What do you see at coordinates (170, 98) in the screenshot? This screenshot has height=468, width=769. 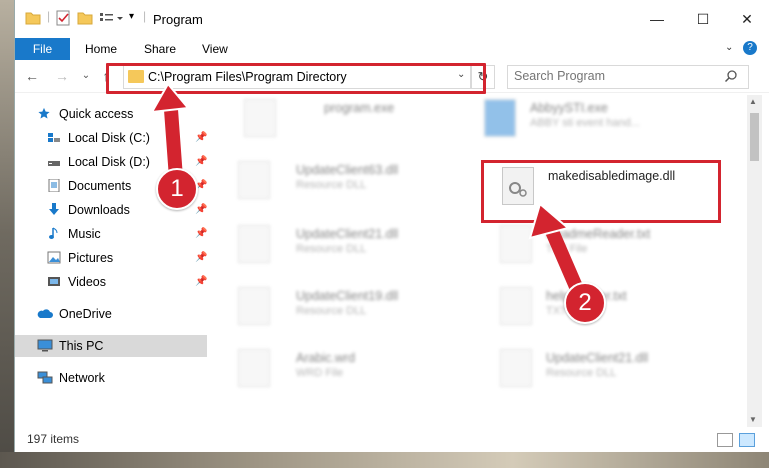 I see `arrow-1-head` at bounding box center [170, 98].